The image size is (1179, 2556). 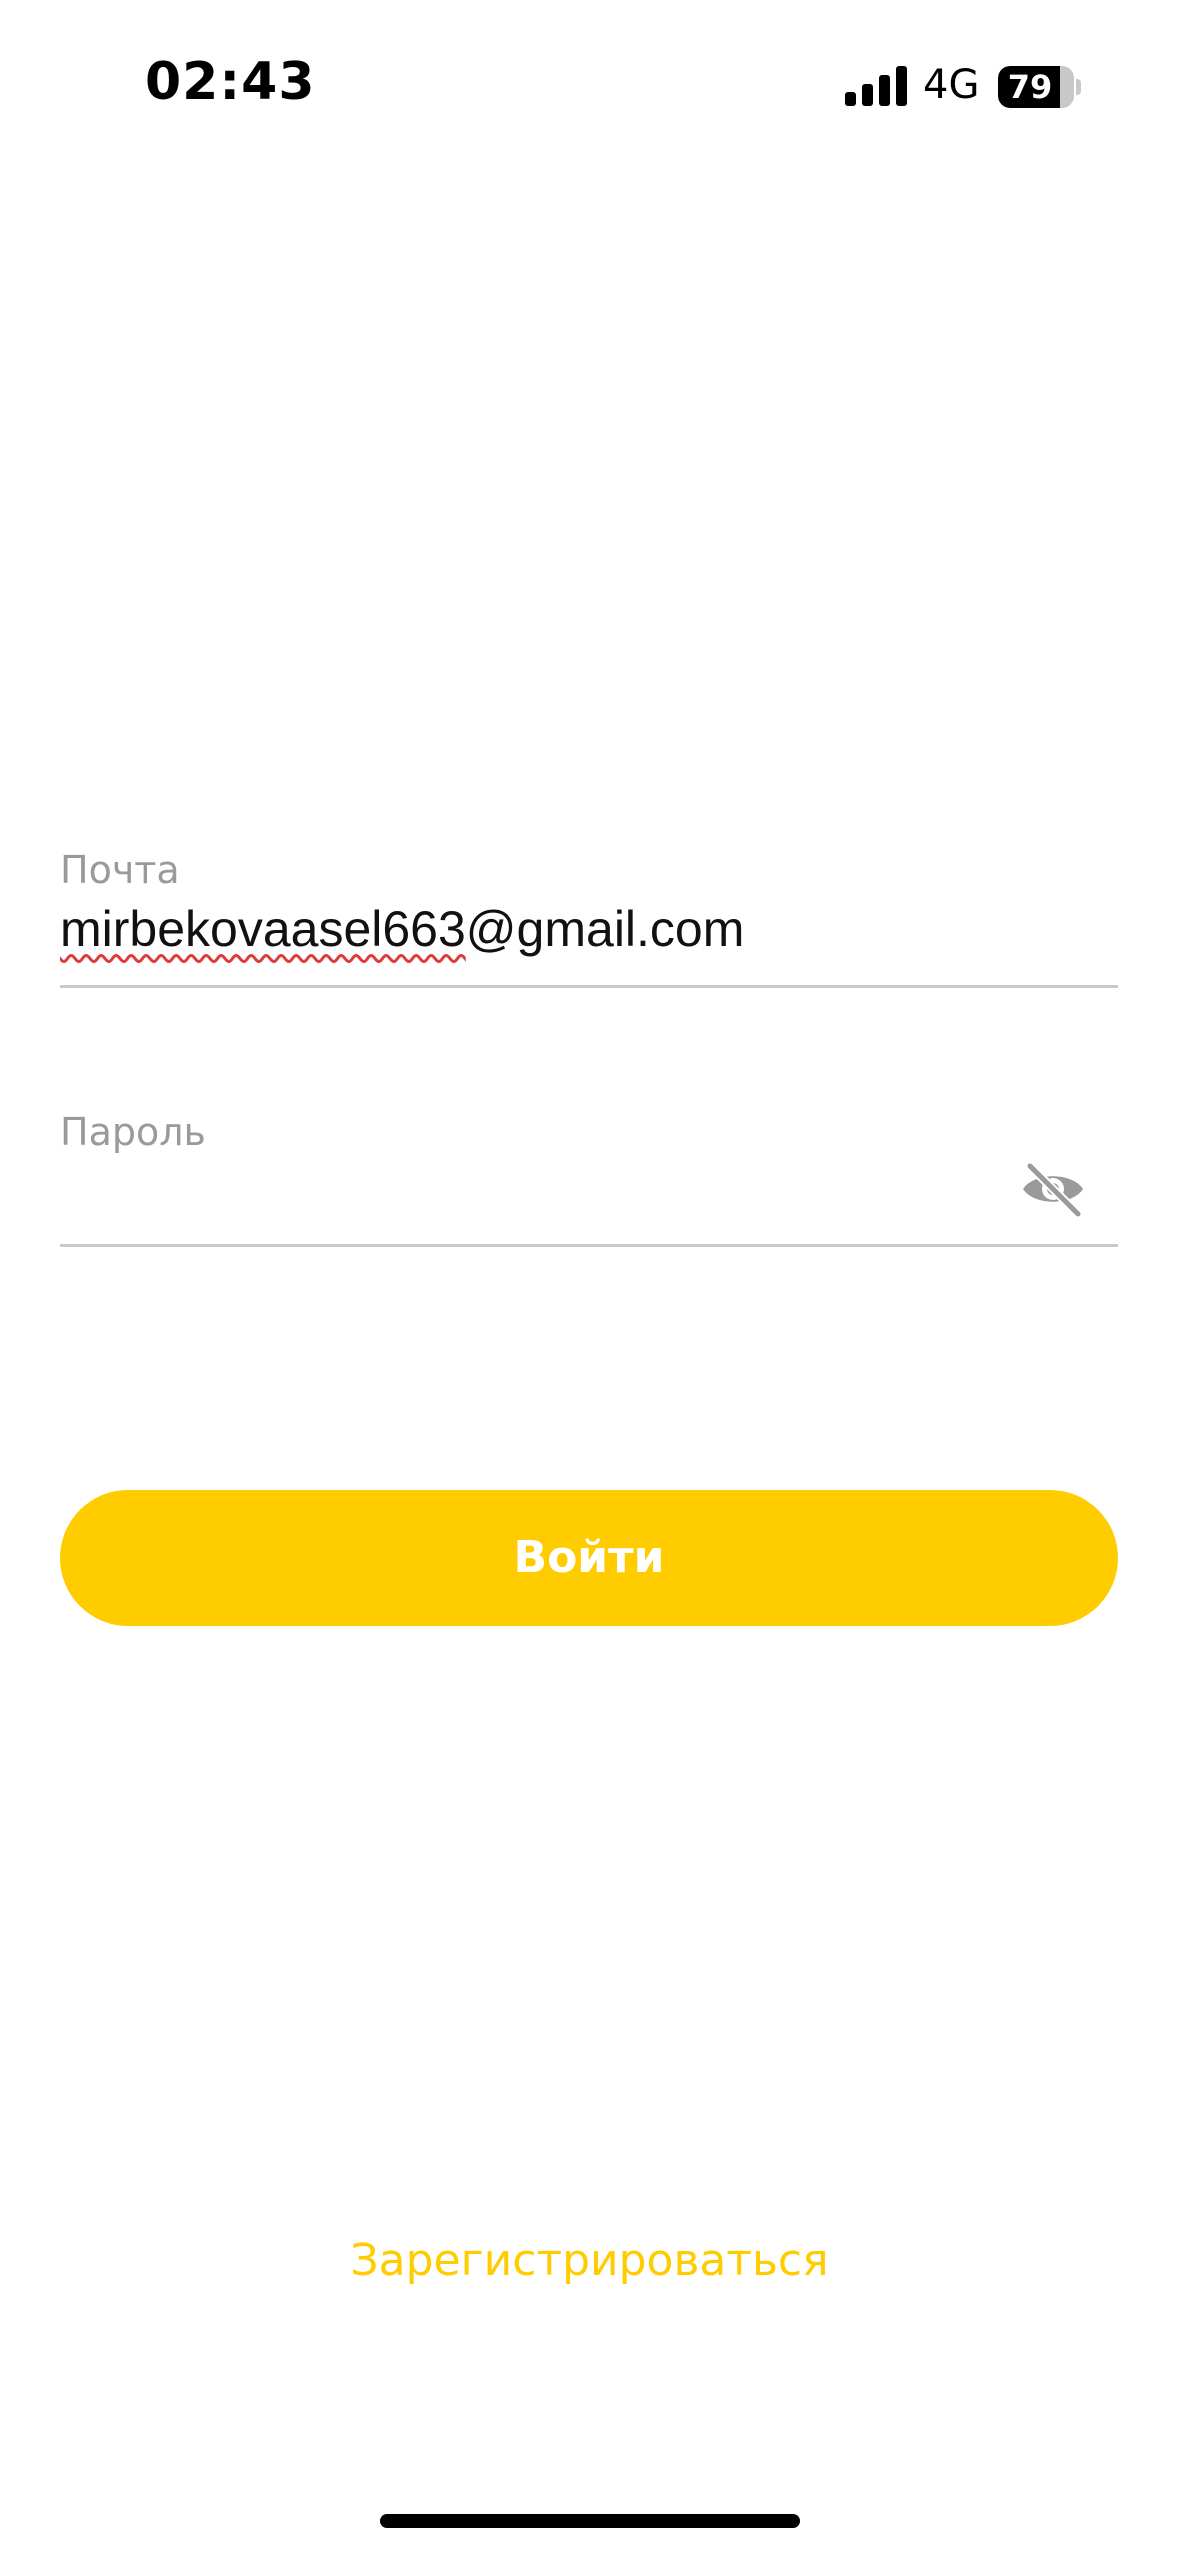 What do you see at coordinates (263, 929) in the screenshot?
I see `email-value-misspelled: mirbekovaasel663` at bounding box center [263, 929].